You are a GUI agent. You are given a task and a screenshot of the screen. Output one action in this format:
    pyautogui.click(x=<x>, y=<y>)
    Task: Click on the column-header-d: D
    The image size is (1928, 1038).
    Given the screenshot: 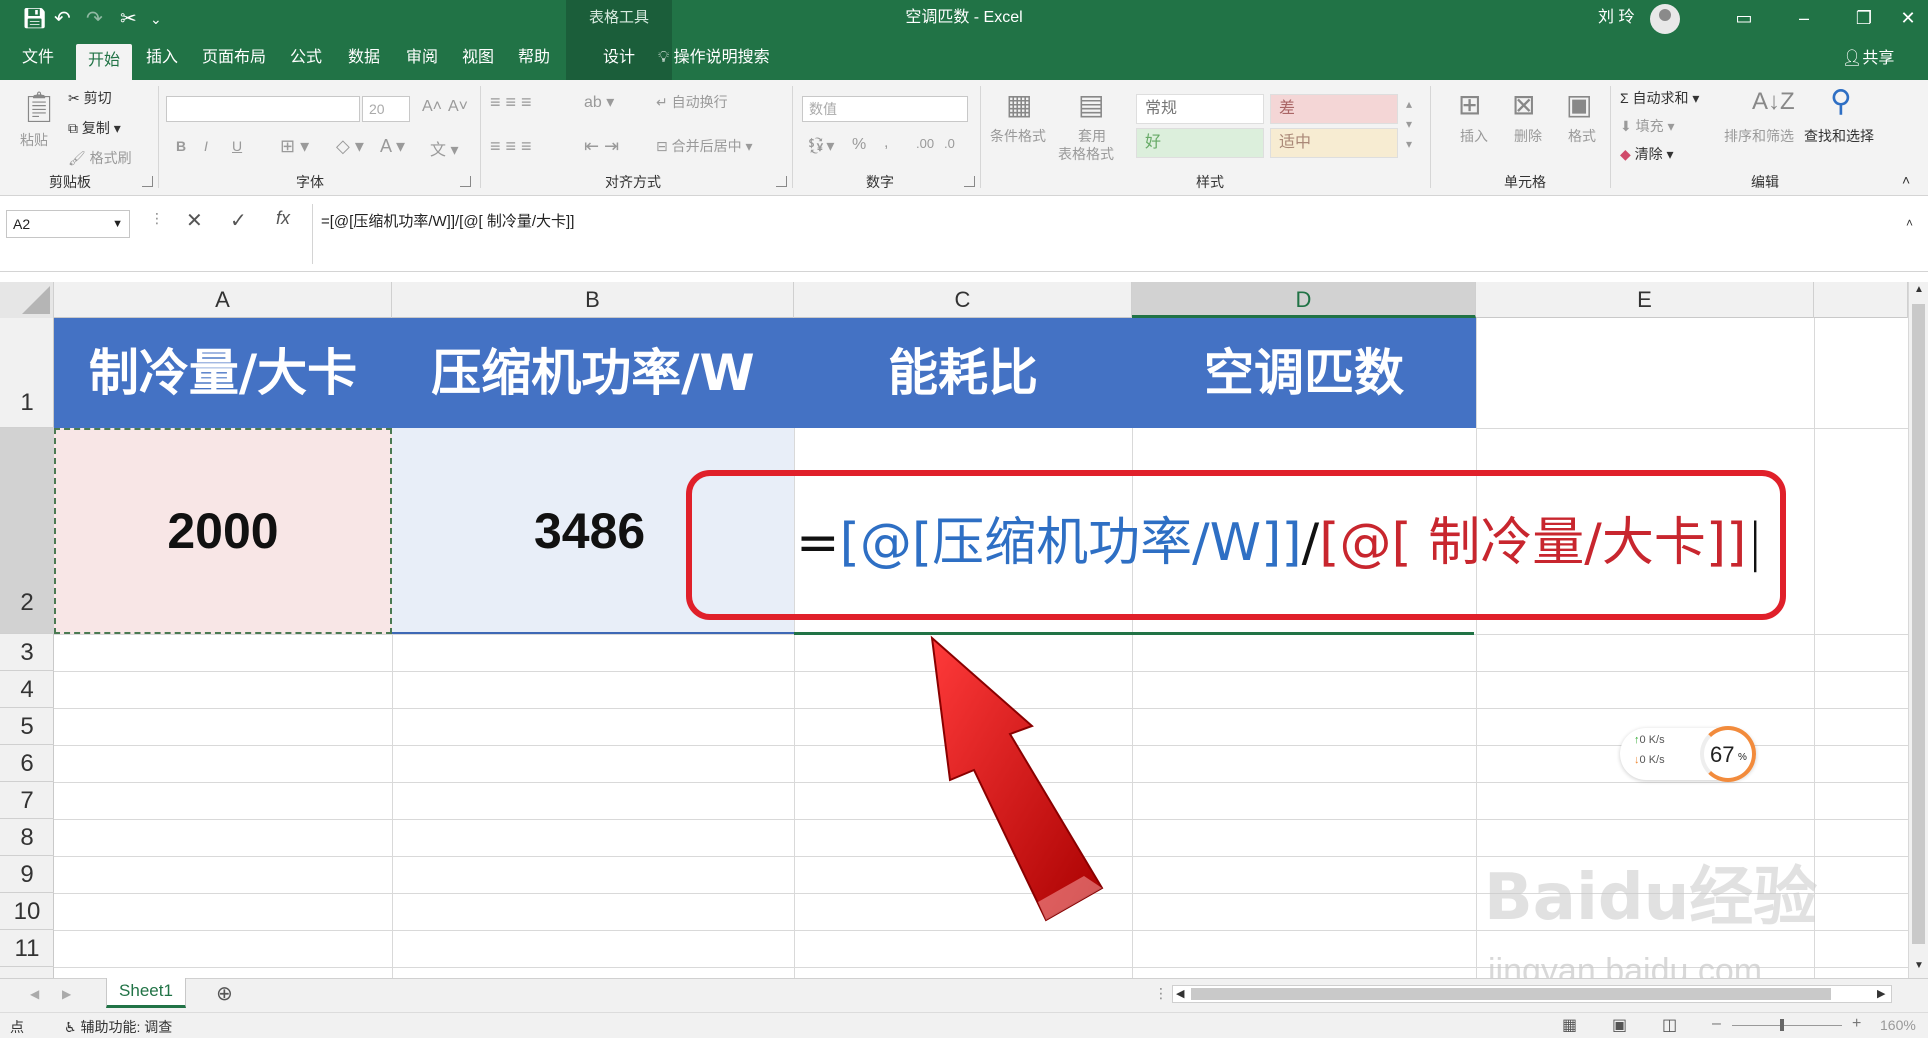 What is the action you would take?
    pyautogui.click(x=1304, y=300)
    